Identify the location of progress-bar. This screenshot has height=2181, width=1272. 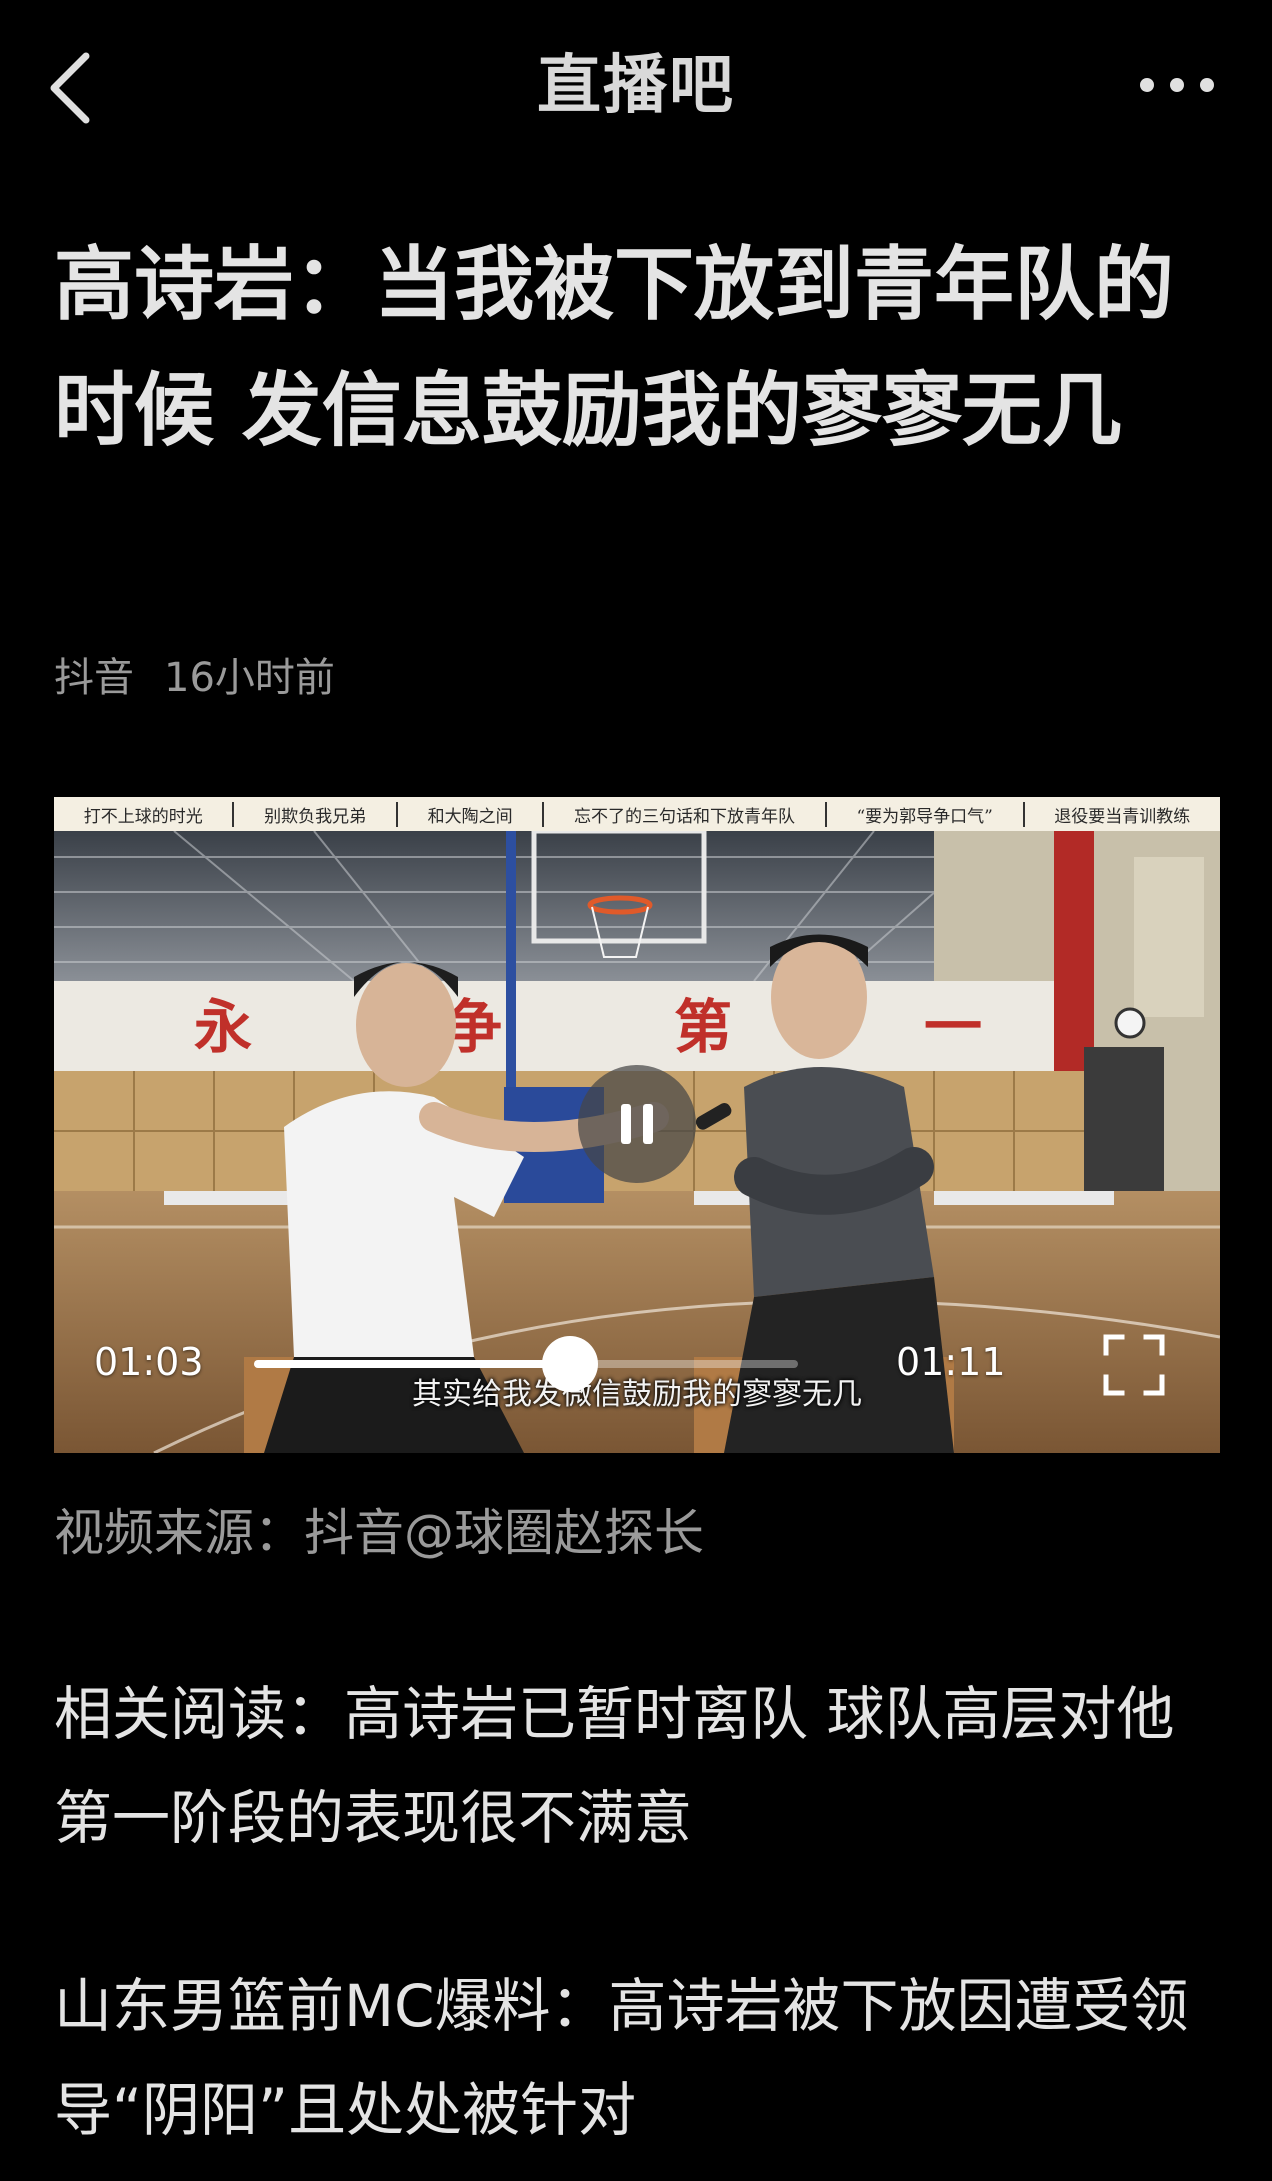
(526, 1364).